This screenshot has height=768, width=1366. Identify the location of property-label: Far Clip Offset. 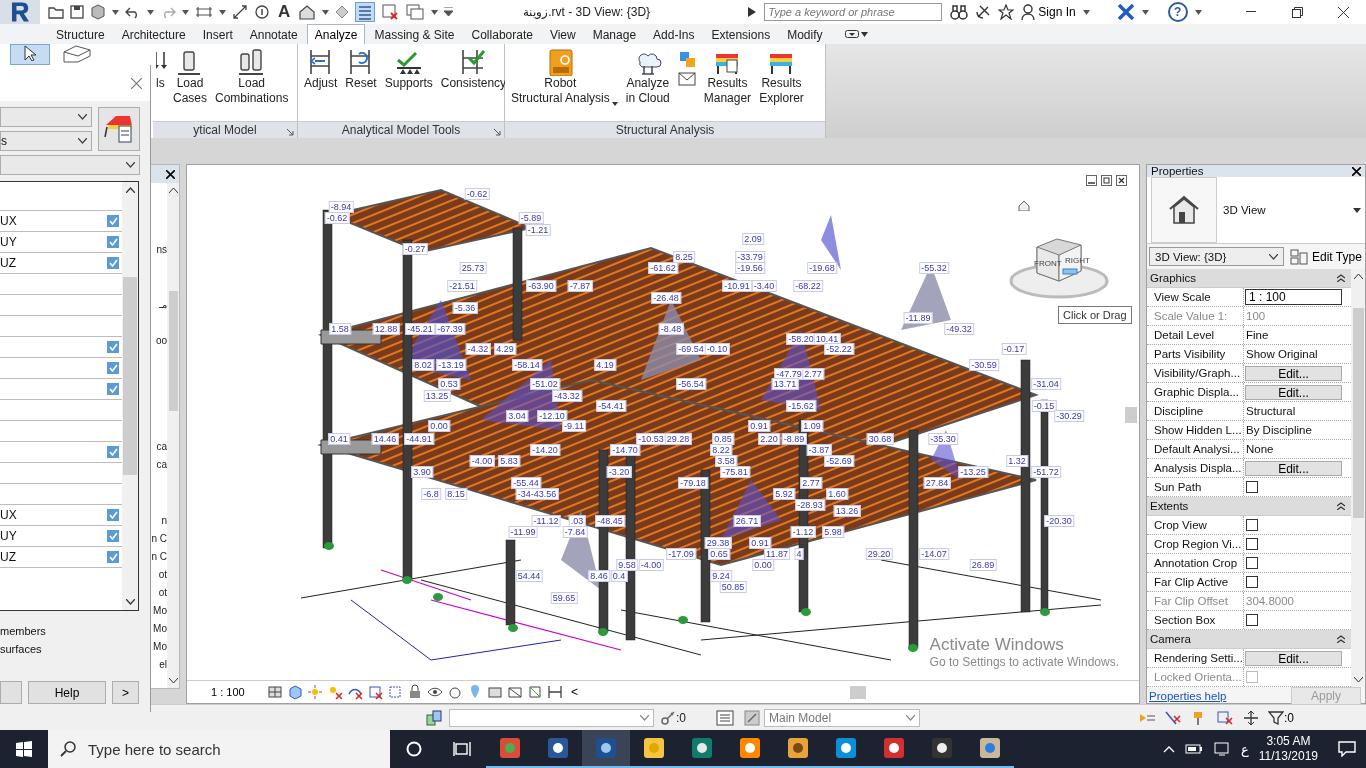
(1195, 601).